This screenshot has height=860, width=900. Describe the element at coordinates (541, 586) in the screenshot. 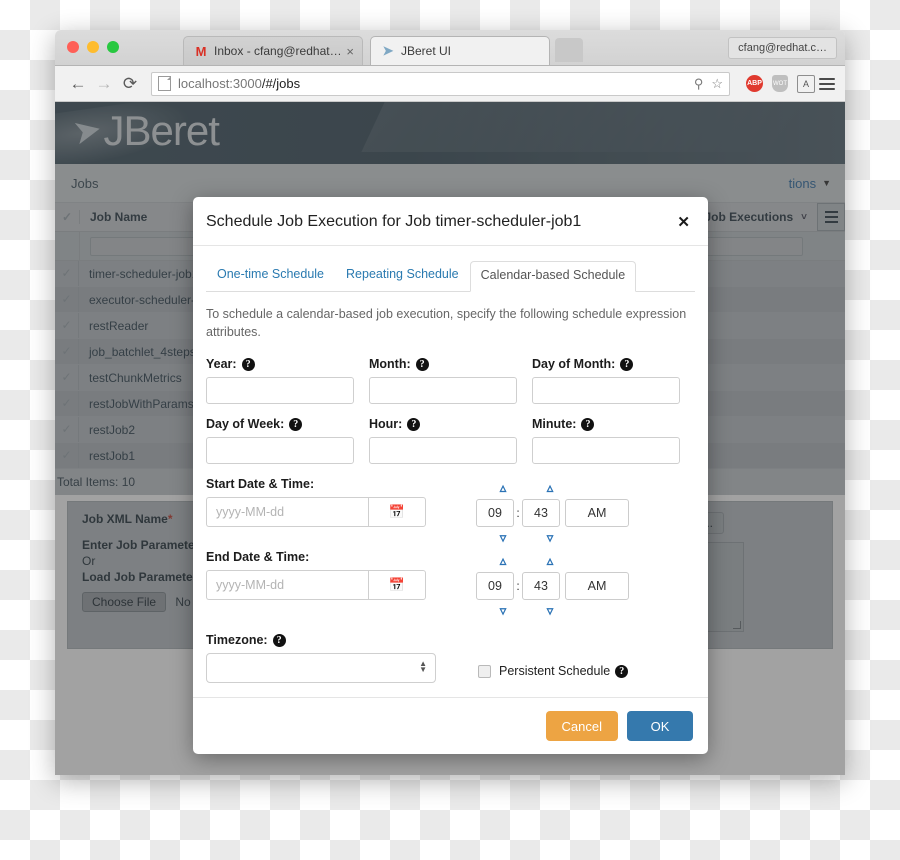

I see `end-minute-field` at that location.